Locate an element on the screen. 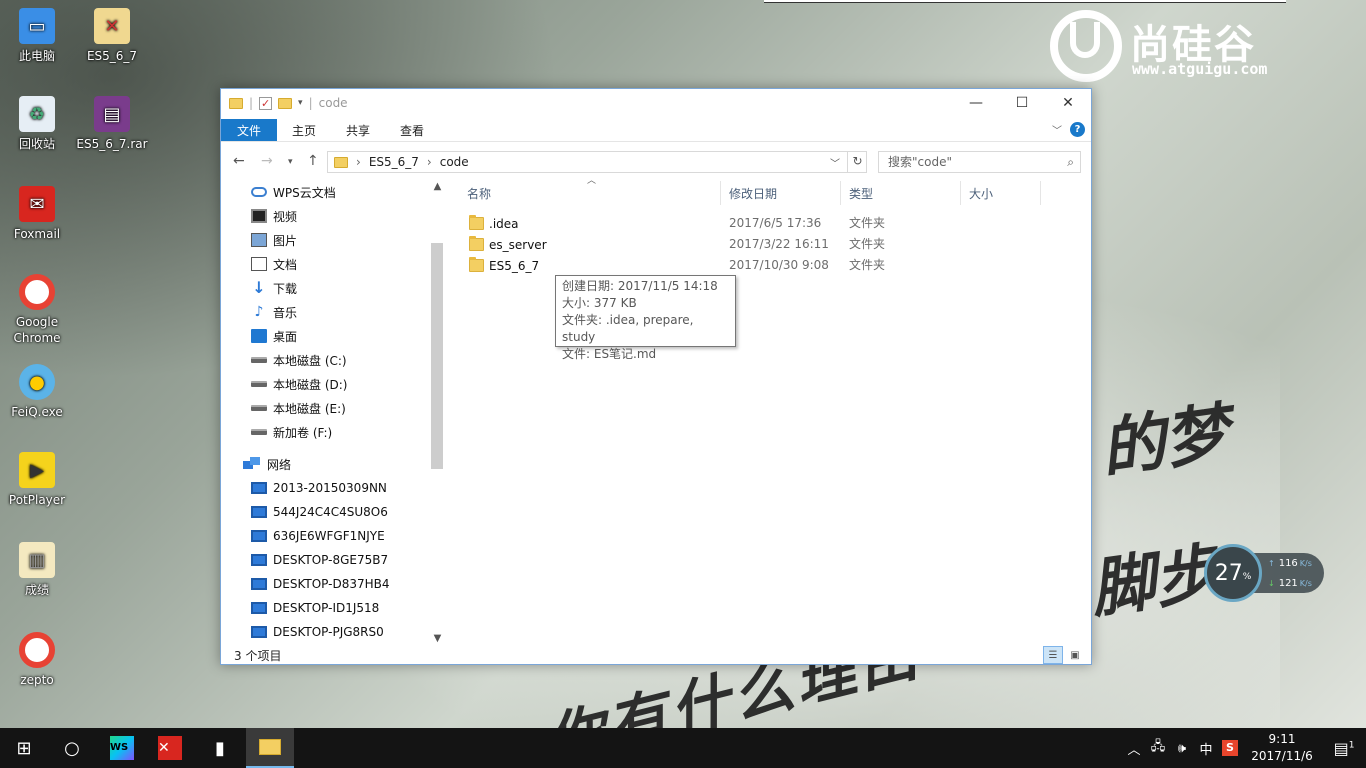 Image resolution: width=1366 pixels, height=768 pixels. nav-item-wps-cloud: WPS云文档 is located at coordinates (293, 192).